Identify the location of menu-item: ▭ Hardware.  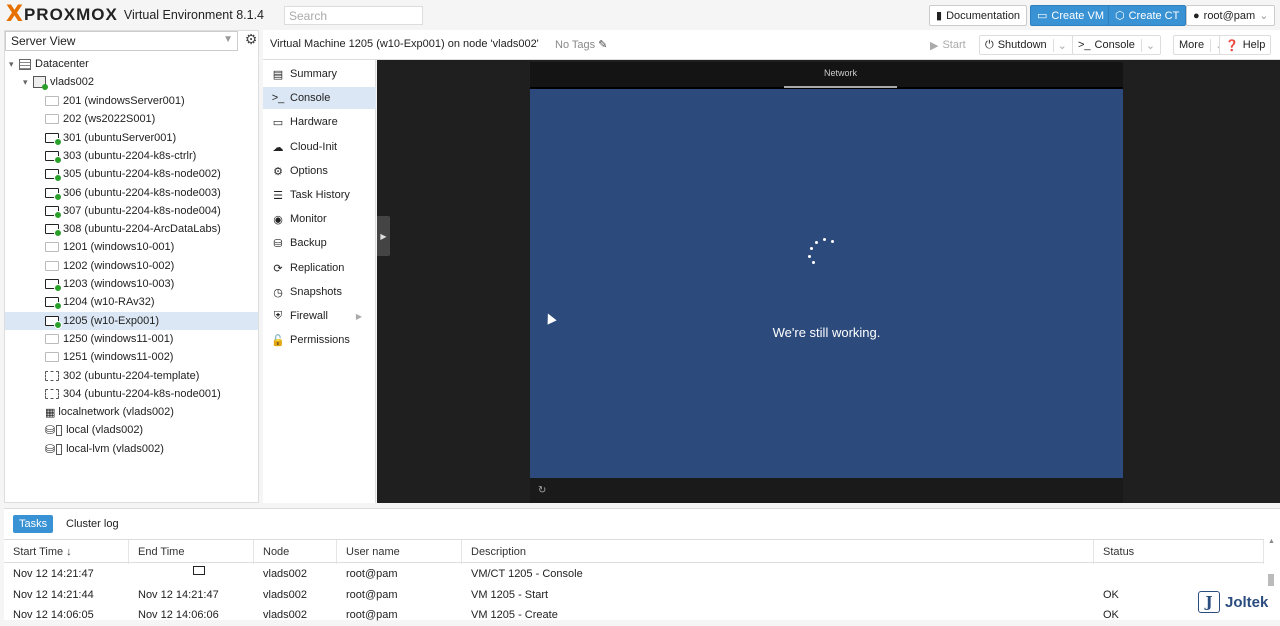
(319, 122).